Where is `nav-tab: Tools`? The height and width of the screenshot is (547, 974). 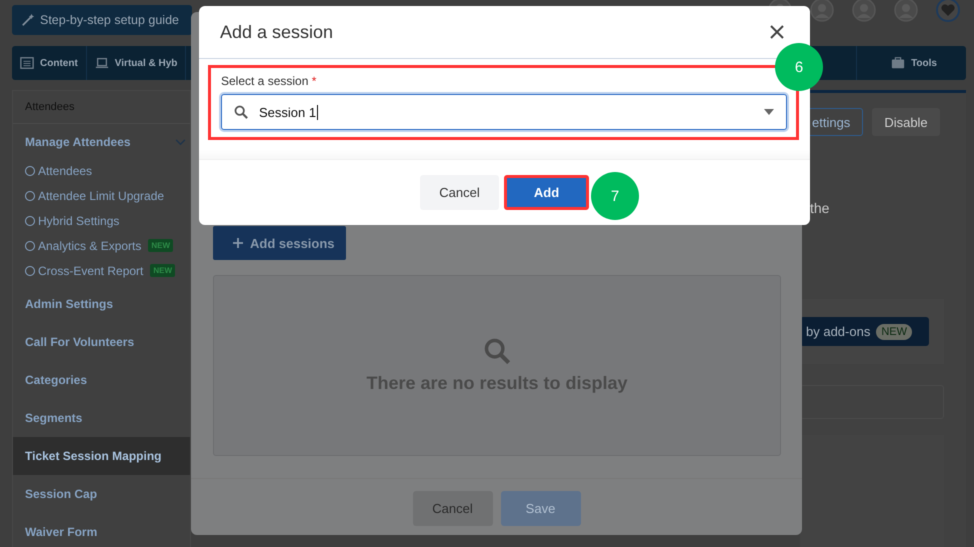
nav-tab: Tools is located at coordinates (911, 63).